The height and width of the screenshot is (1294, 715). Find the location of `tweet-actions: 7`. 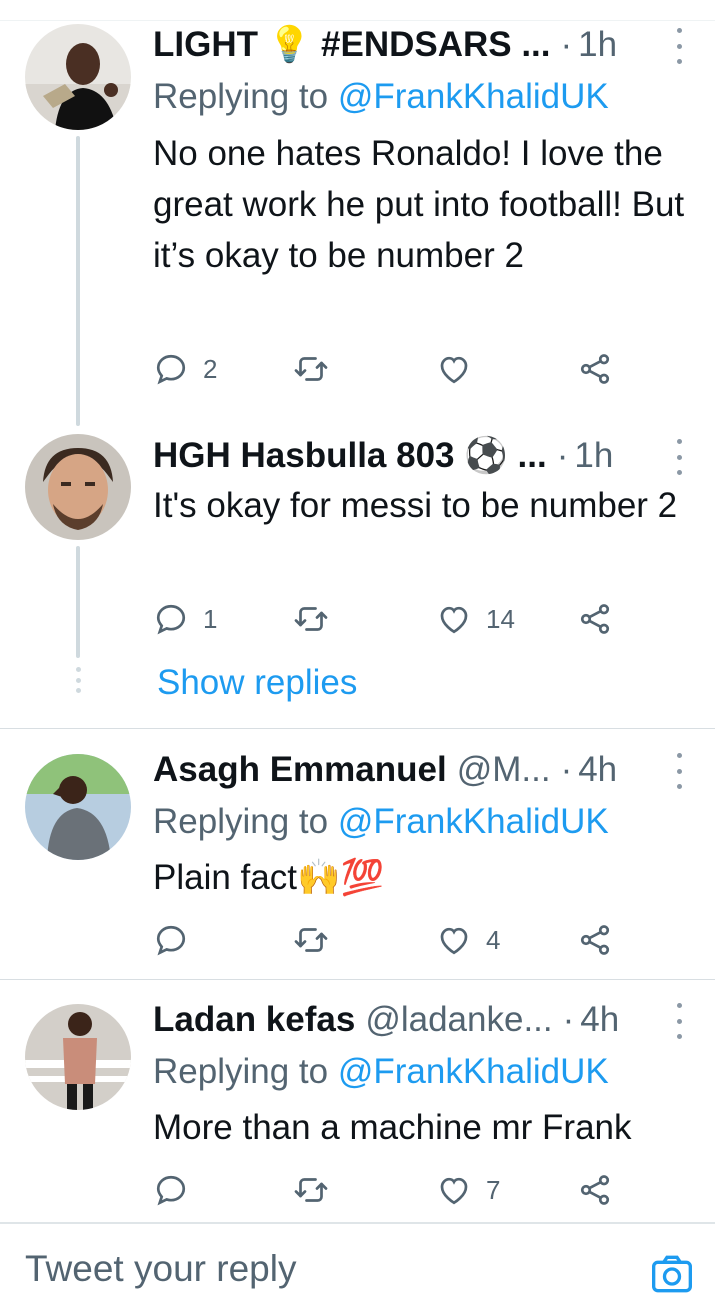

tweet-actions: 7 is located at coordinates (388, 1190).